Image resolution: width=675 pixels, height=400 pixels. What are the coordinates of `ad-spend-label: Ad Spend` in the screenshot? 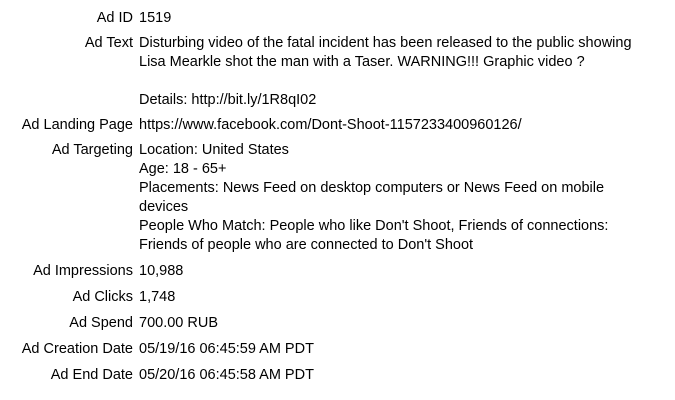 It's located at (101, 323).